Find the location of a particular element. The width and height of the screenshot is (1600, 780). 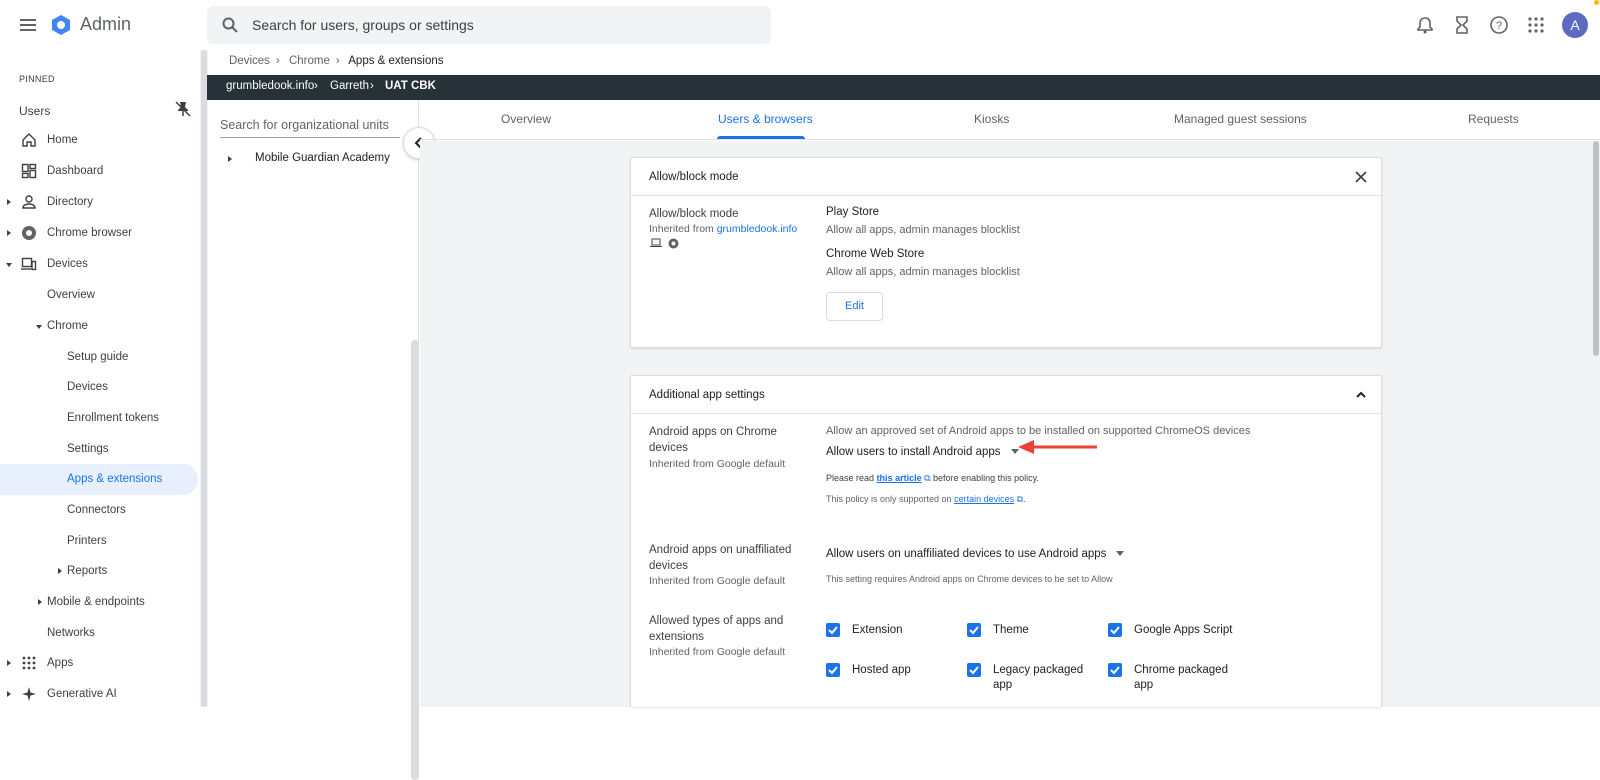

legacy-packaged-app-checkbox is located at coordinates (974, 670).